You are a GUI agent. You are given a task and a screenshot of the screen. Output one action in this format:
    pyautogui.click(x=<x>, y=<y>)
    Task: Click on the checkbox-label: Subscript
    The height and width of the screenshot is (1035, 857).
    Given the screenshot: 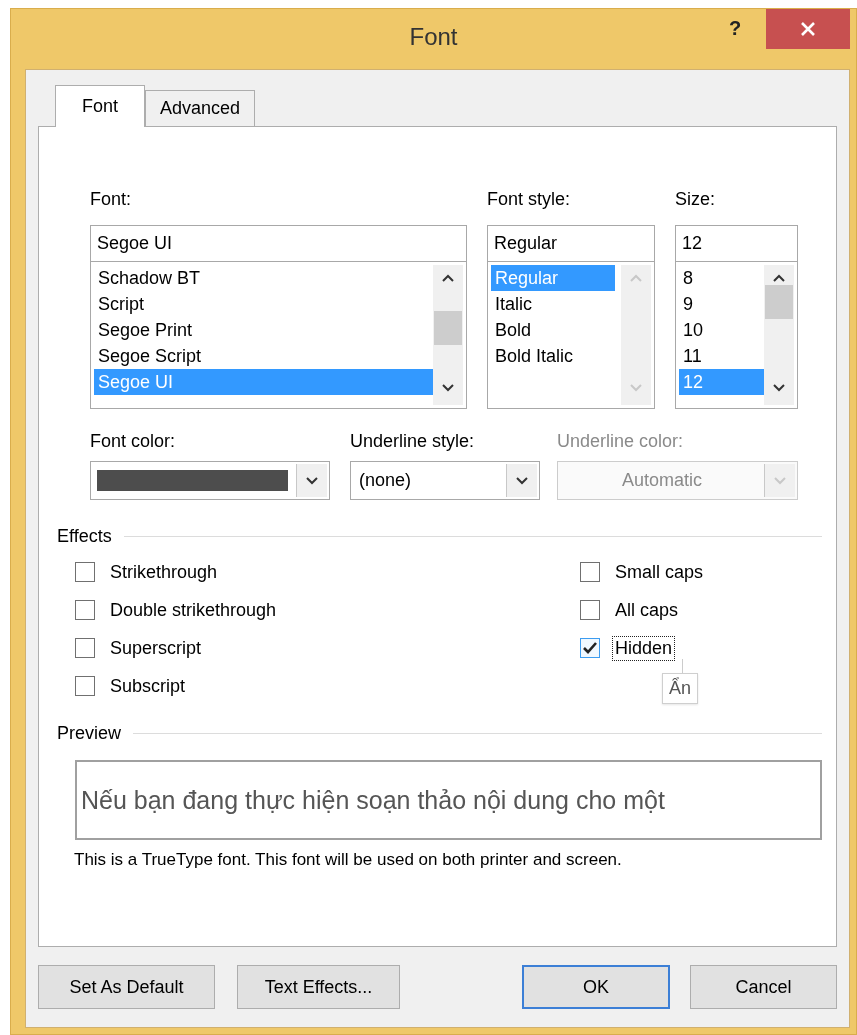 What is the action you would take?
    pyautogui.click(x=148, y=686)
    